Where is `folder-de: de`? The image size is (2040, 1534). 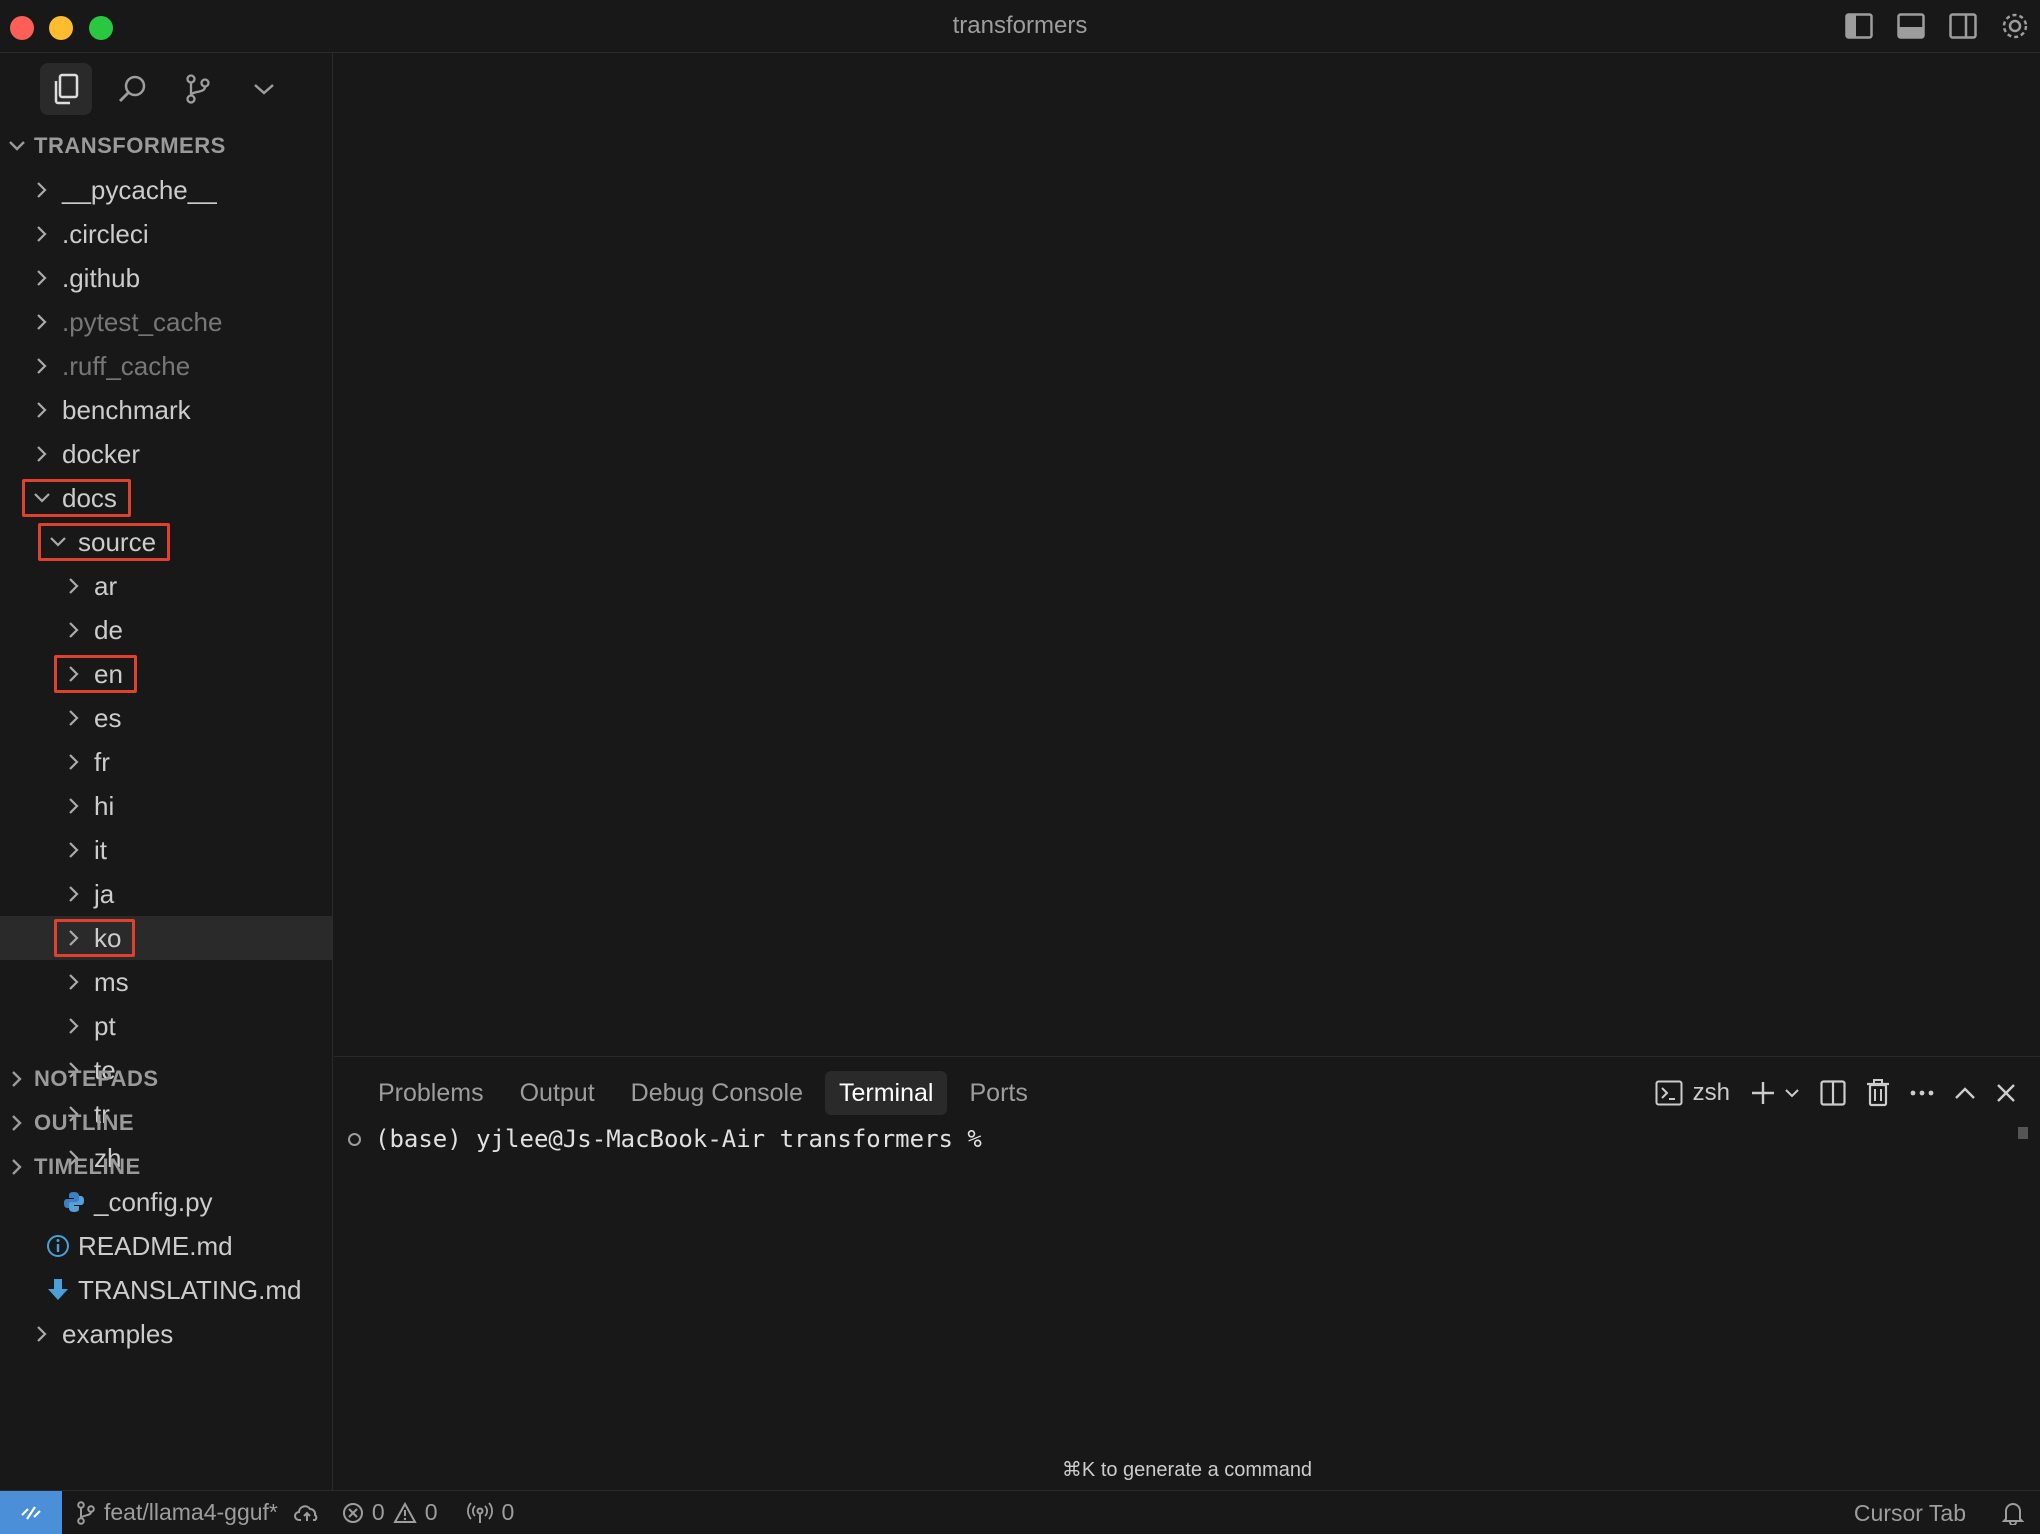 folder-de: de is located at coordinates (166, 630).